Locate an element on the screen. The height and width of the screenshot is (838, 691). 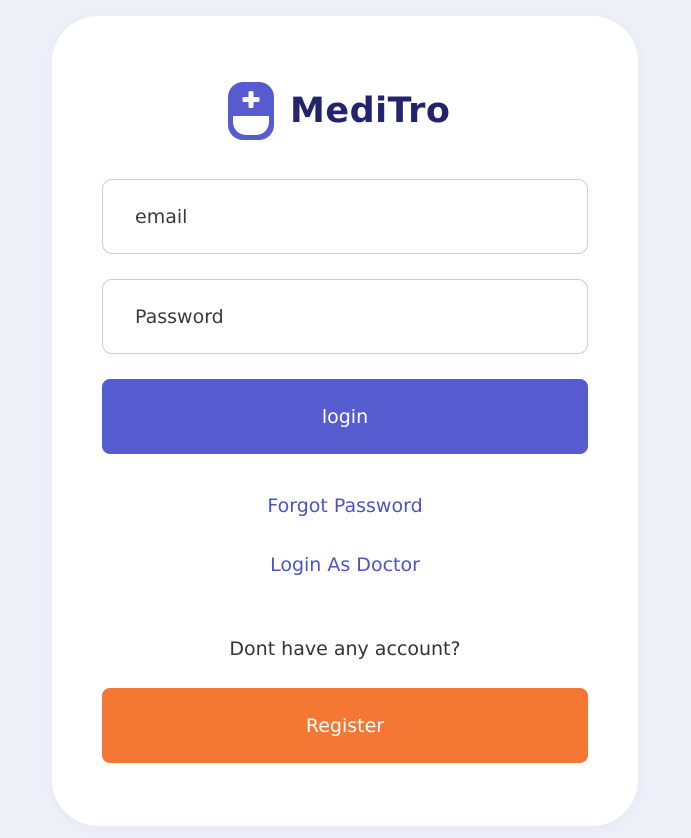
register-prompt: Dont have any account? is located at coordinates (345, 649).